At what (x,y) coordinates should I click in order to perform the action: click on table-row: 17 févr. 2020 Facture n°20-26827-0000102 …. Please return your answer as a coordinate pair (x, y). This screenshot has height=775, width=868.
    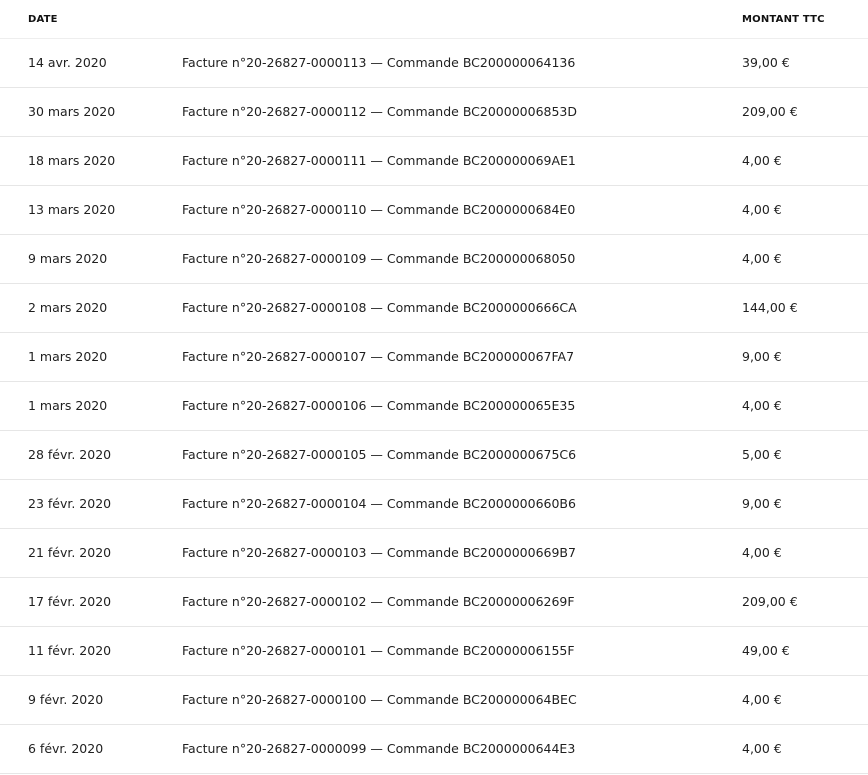
    Looking at the image, I should click on (434, 602).